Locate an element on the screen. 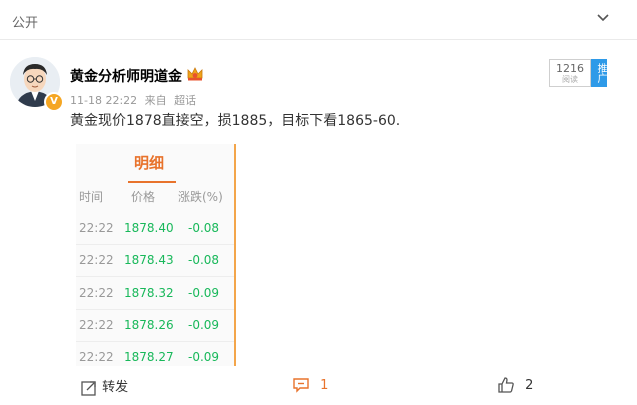 This screenshot has height=405, width=637. row-price: 1878.43 is located at coordinates (149, 260).